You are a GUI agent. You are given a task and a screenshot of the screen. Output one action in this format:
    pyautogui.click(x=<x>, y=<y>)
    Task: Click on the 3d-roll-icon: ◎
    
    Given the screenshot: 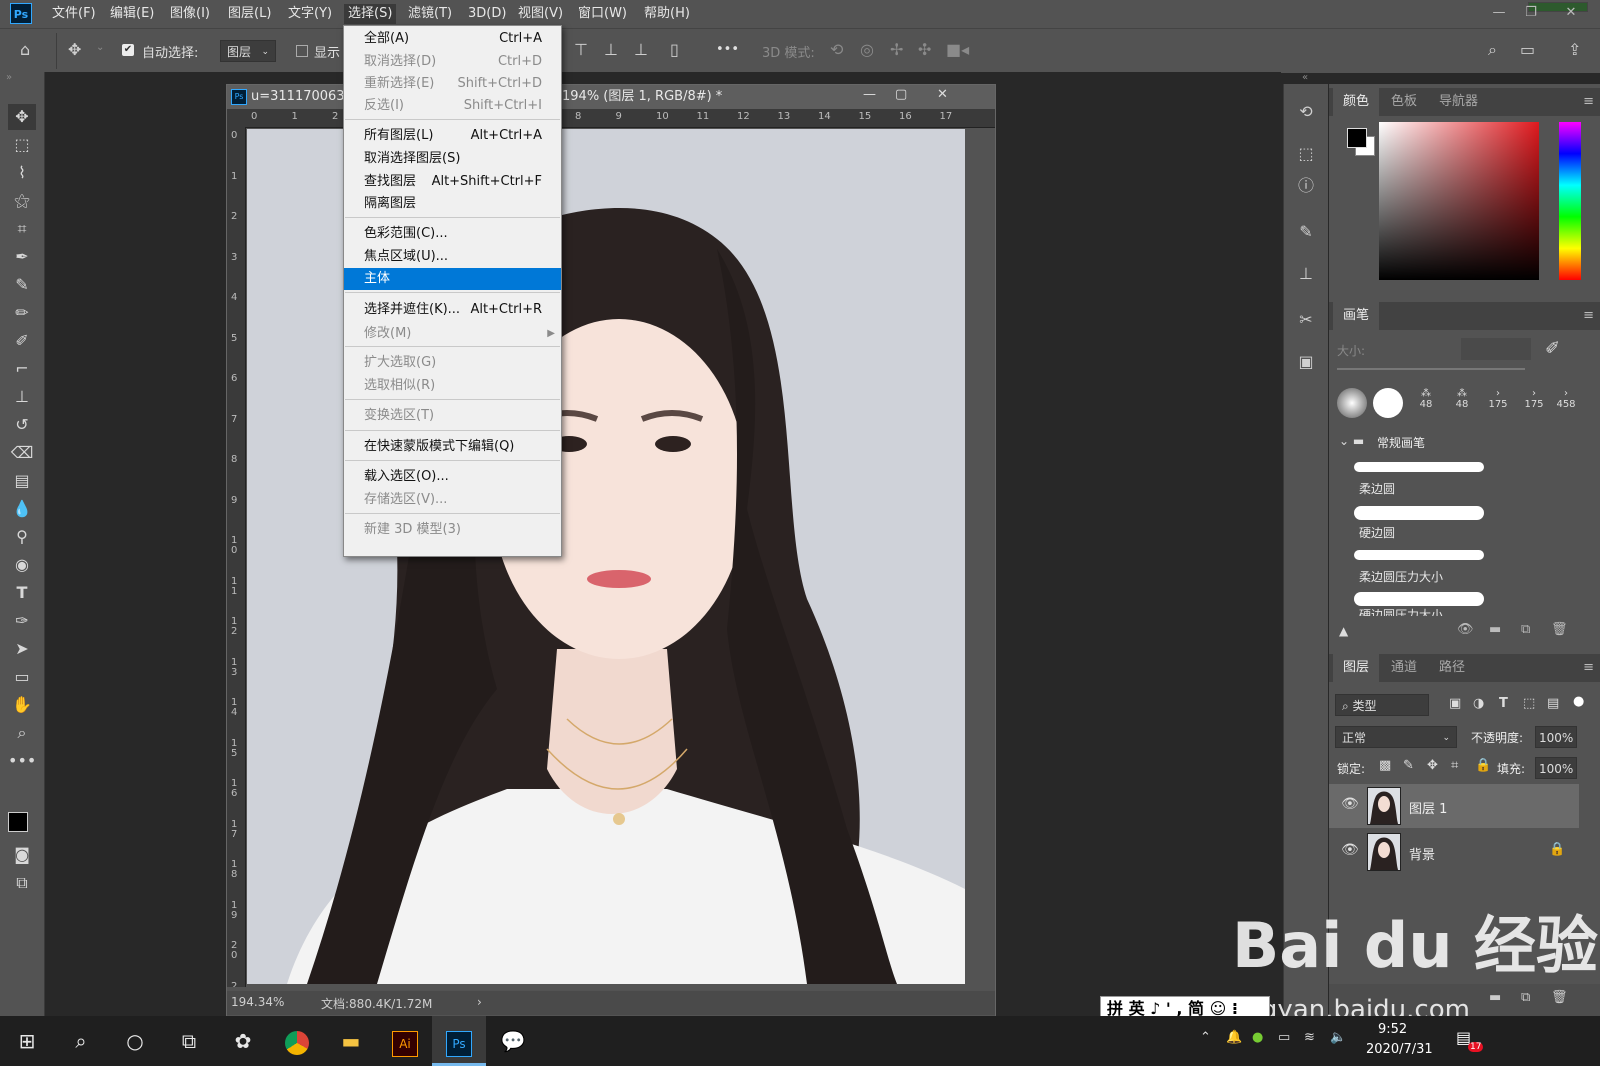 What is the action you would take?
    pyautogui.click(x=867, y=49)
    